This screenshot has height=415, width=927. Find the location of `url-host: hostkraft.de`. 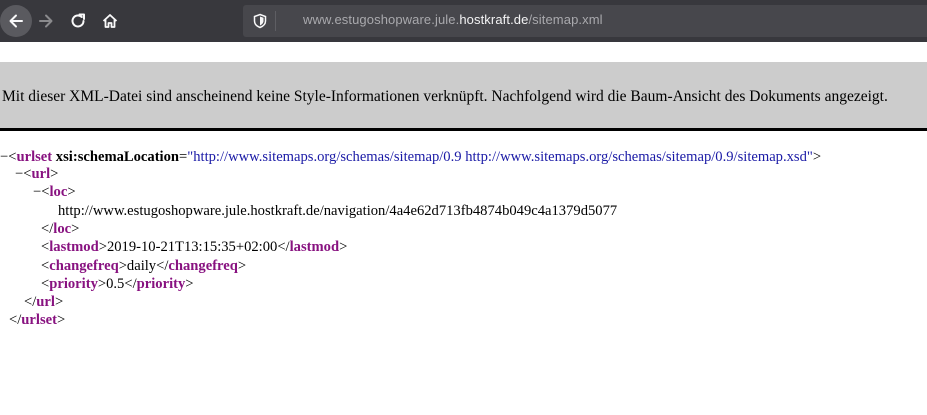

url-host: hostkraft.de is located at coordinates (494, 19).